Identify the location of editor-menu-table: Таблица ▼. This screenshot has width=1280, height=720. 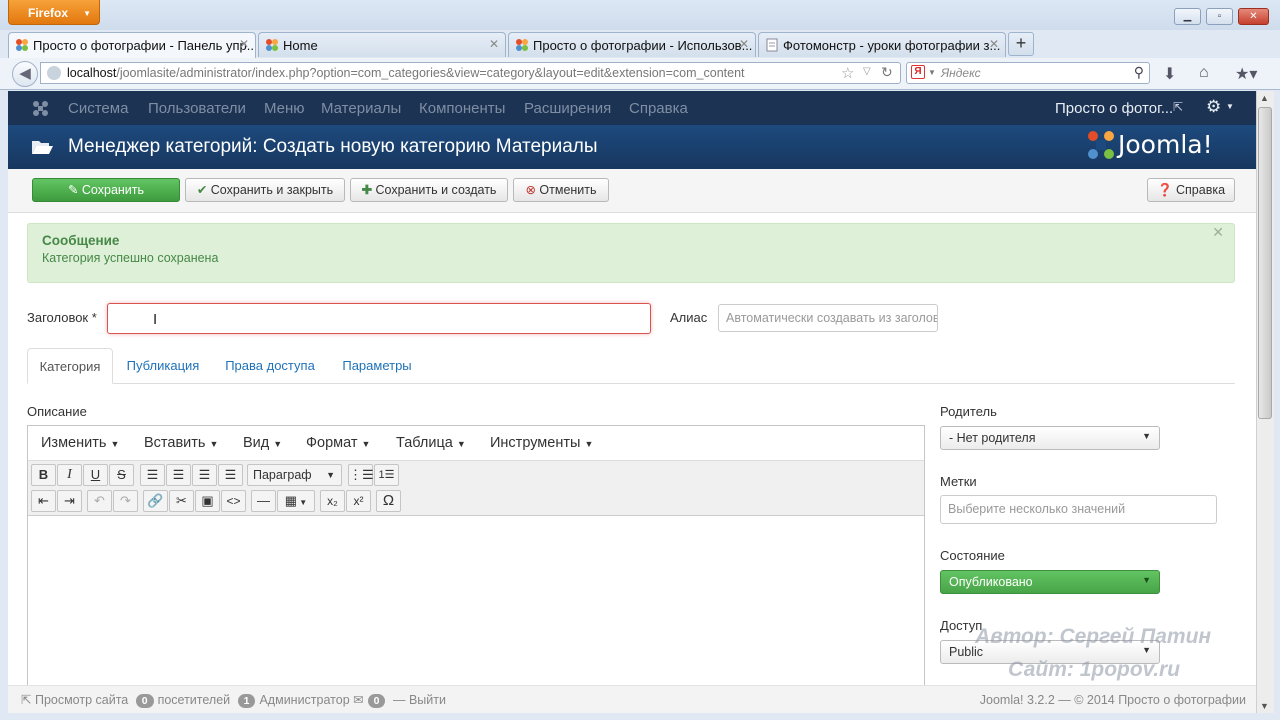
(431, 443).